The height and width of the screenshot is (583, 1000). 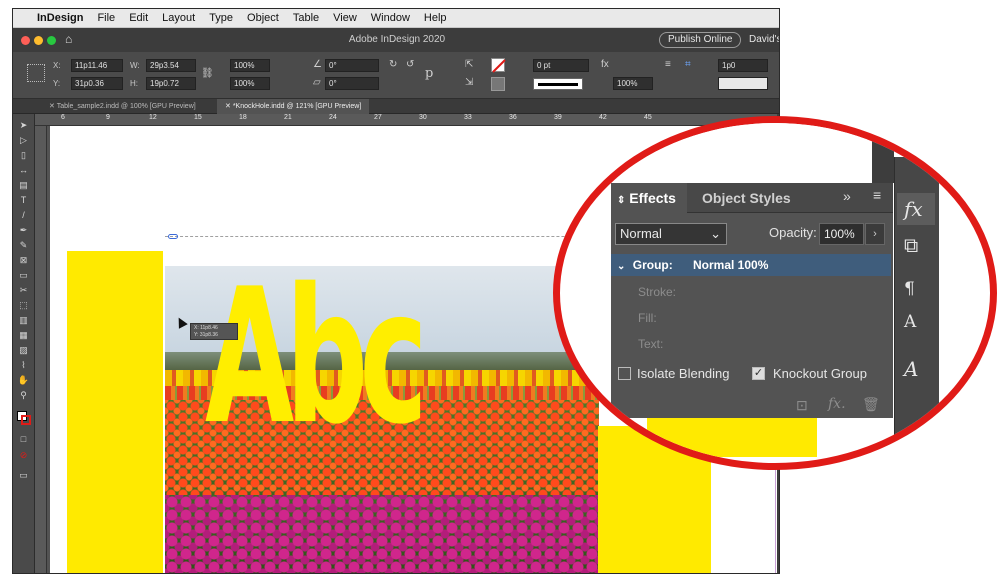 I want to click on menu-edit: Edit, so click(x=138, y=18).